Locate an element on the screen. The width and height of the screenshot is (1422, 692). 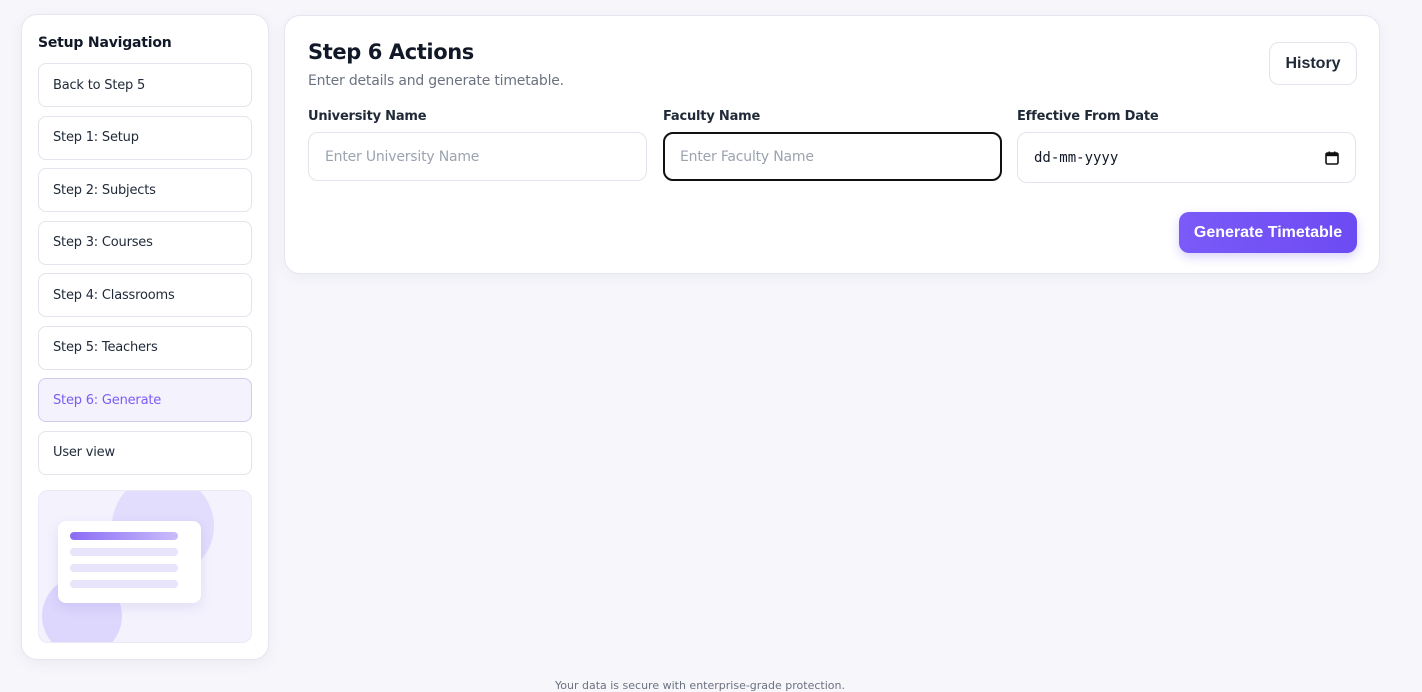
nav-step-2-subjects: Step 2: Subjects is located at coordinates (145, 190).